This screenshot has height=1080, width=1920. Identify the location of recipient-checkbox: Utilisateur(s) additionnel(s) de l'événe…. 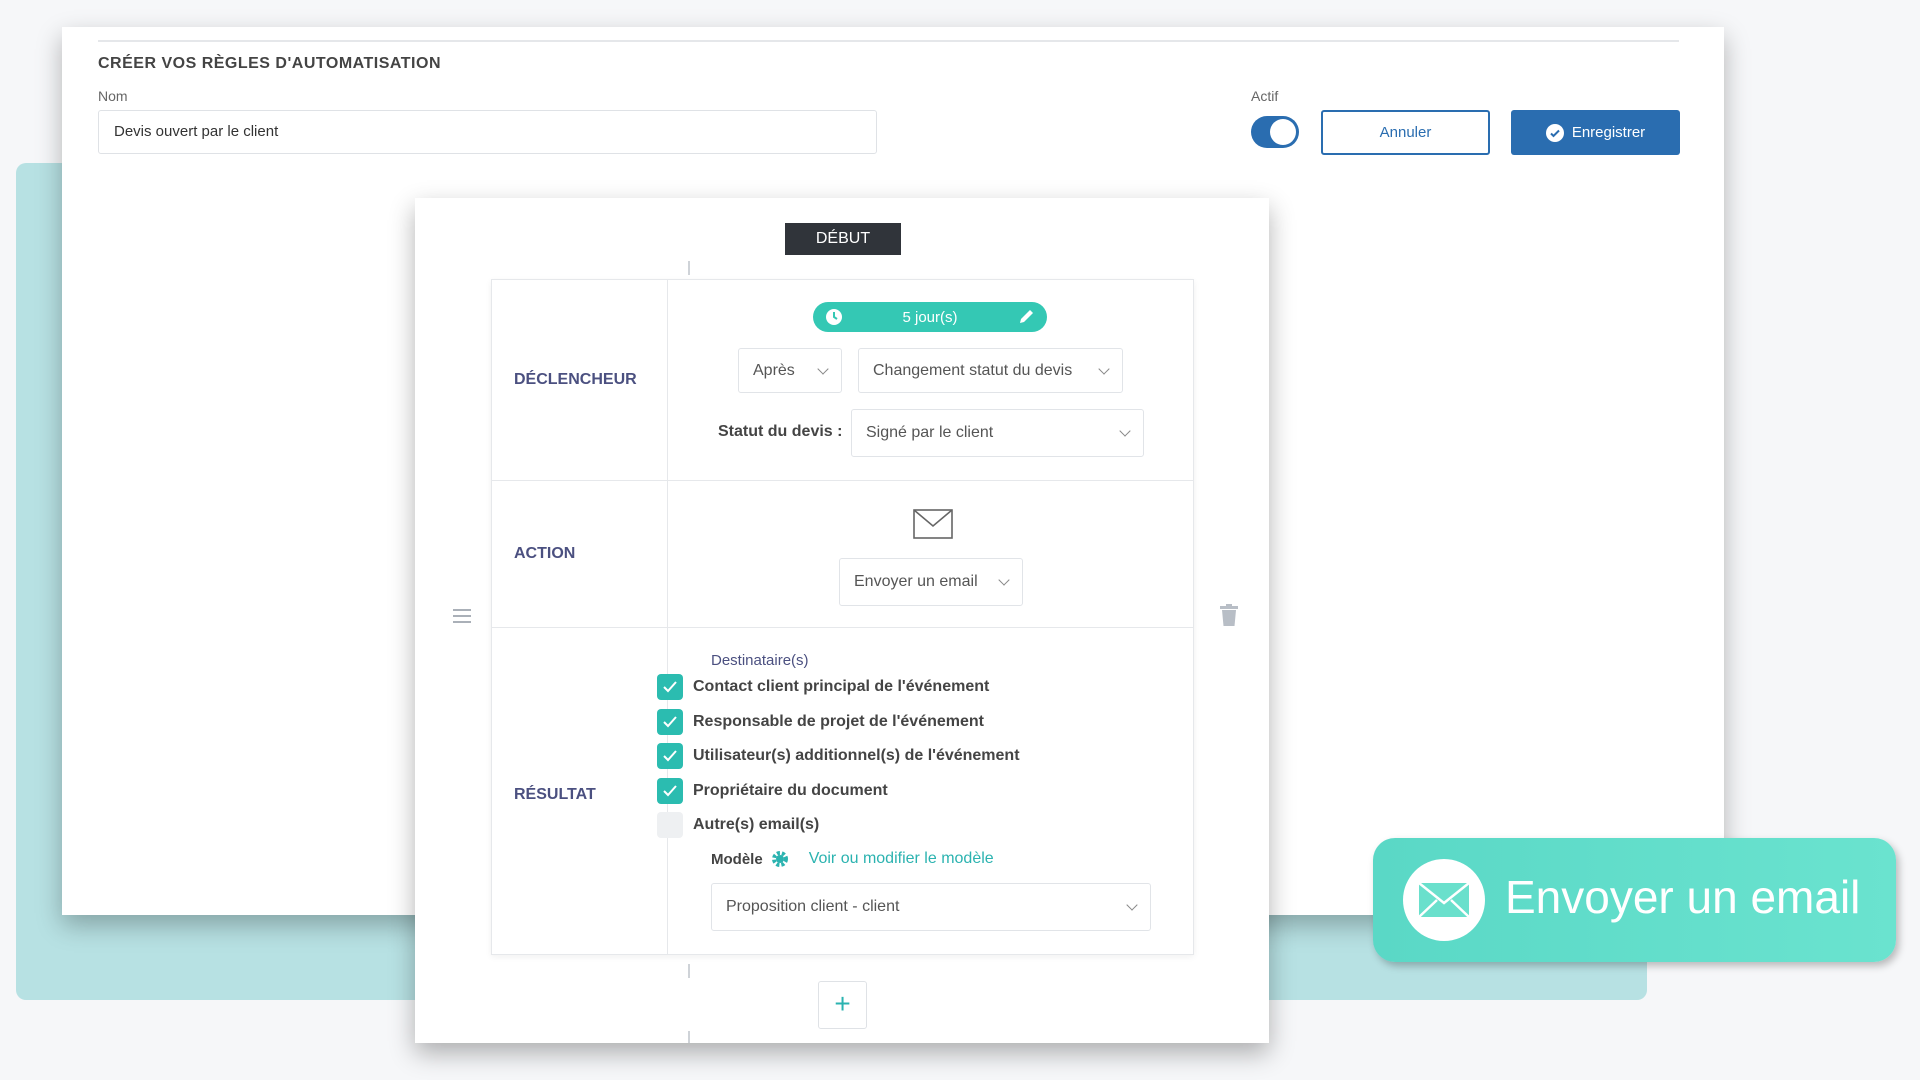
(838, 756).